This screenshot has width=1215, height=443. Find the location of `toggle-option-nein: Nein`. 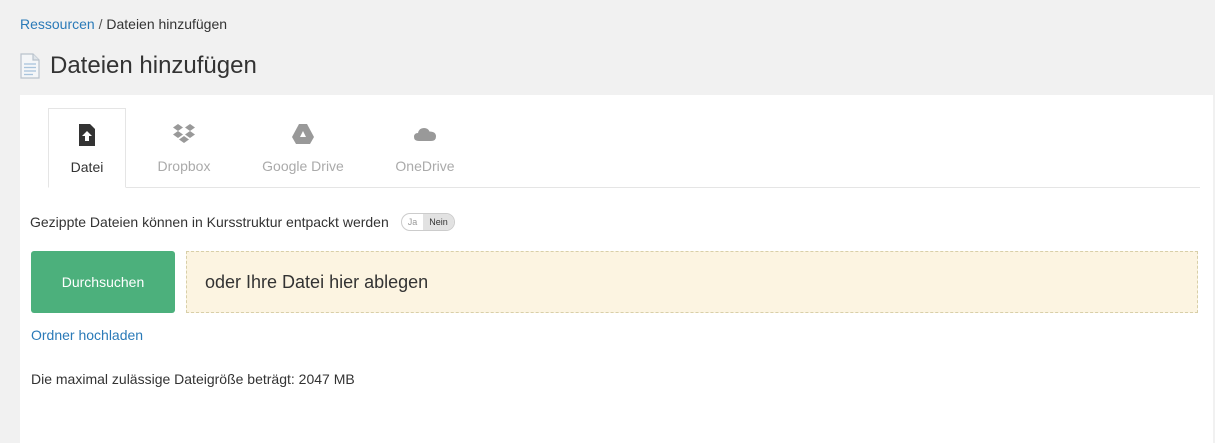

toggle-option-nein: Nein is located at coordinates (438, 222).